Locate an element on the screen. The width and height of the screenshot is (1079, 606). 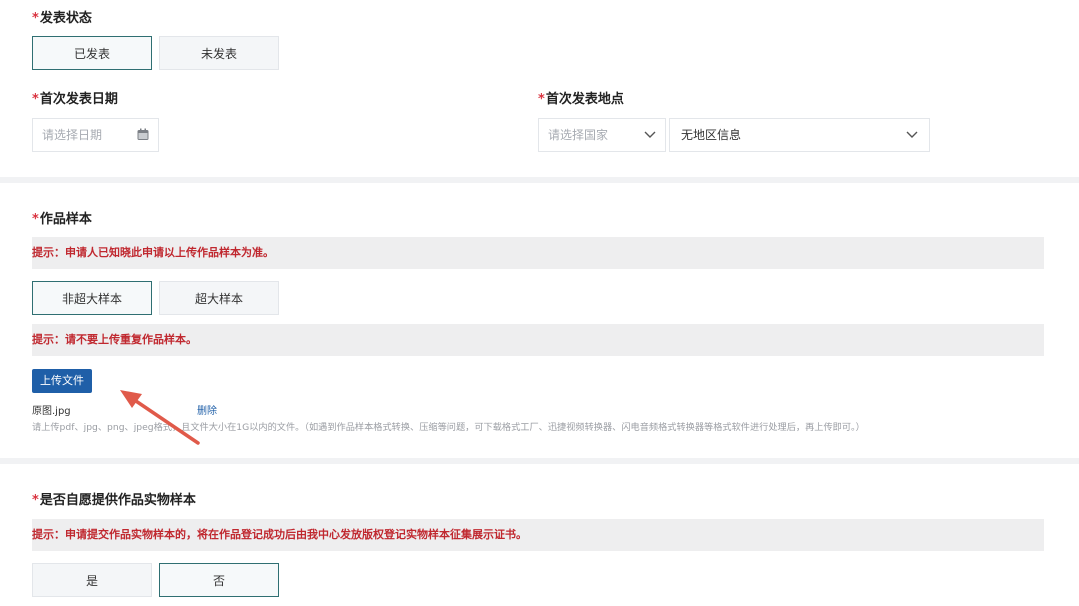
upload-file-button: 上传文件 is located at coordinates (62, 381).